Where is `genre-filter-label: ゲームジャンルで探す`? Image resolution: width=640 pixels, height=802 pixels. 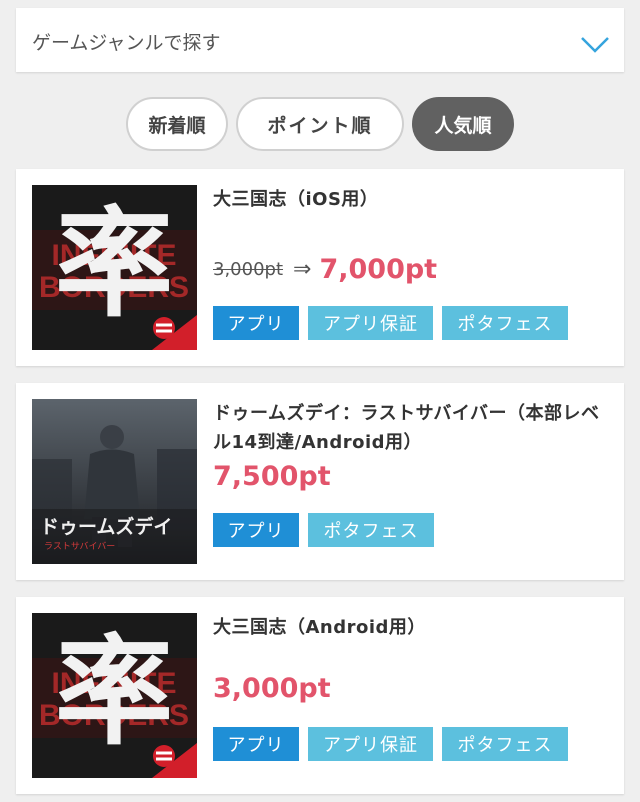 genre-filter-label: ゲームジャンルで探す is located at coordinates (126, 43).